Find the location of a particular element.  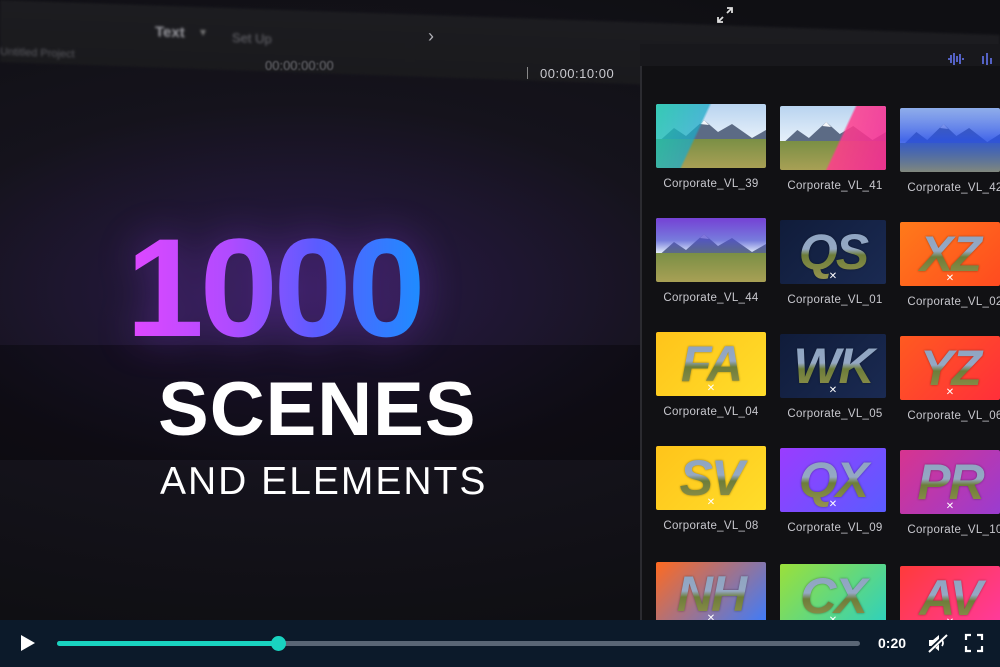

menu-label: Text is located at coordinates (170, 32).